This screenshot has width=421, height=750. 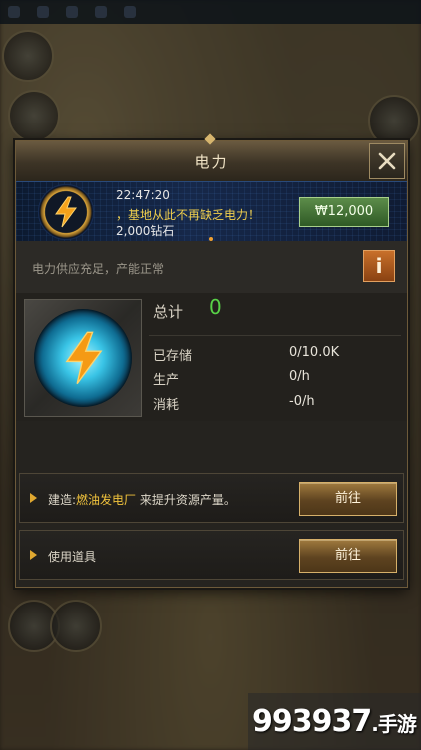 What do you see at coordinates (215, 307) in the screenshot?
I see `total-value: 0` at bounding box center [215, 307].